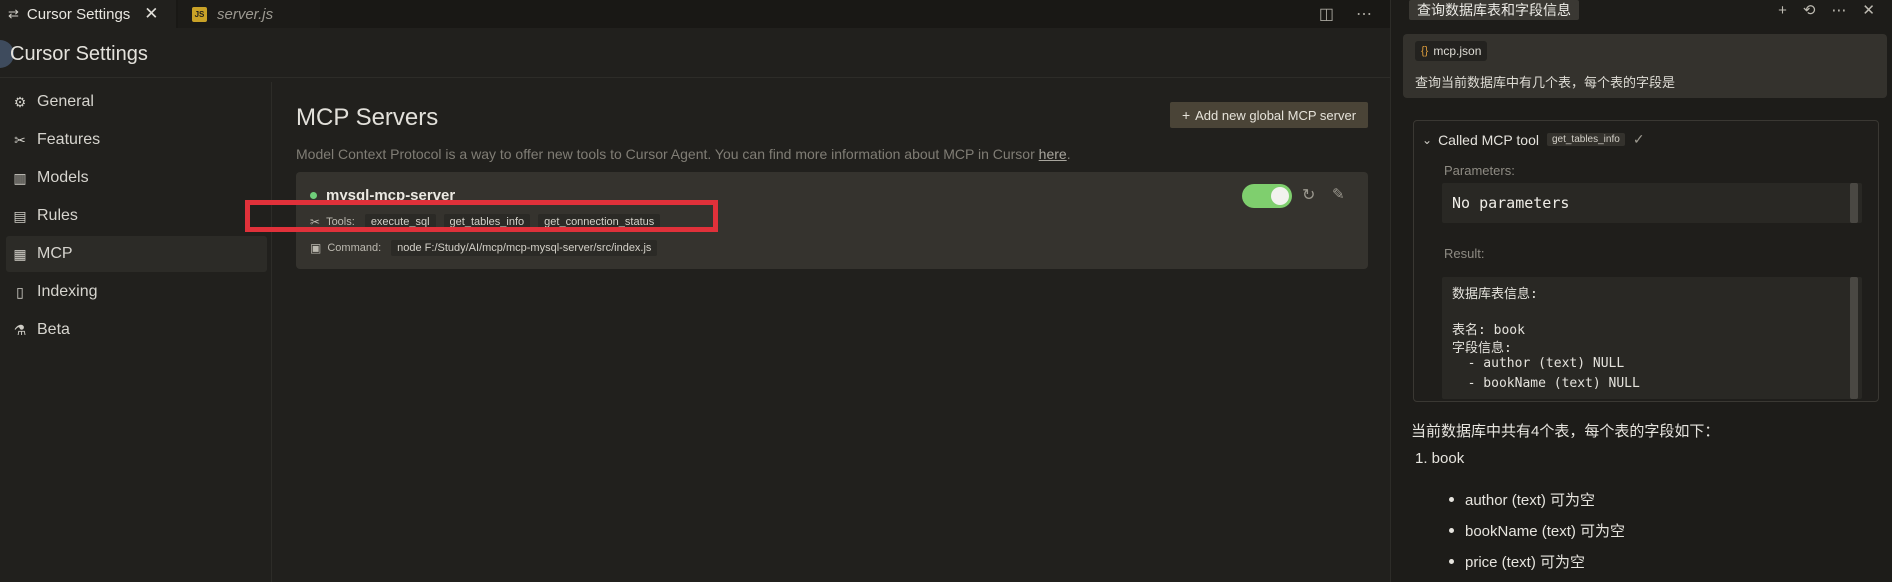 This screenshot has width=1892, height=582. I want to click on chat-actions: + ⟲ ⋯ ✕, so click(1826, 10).